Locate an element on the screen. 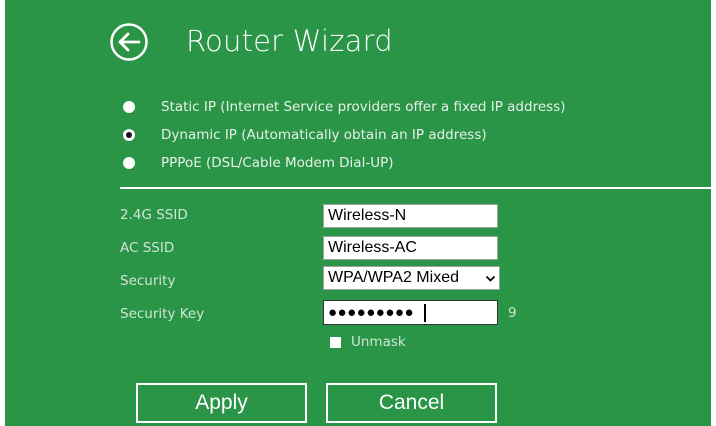 This screenshot has height=426, width=716. security-key-input: ●●●●●●●●● is located at coordinates (410, 312).